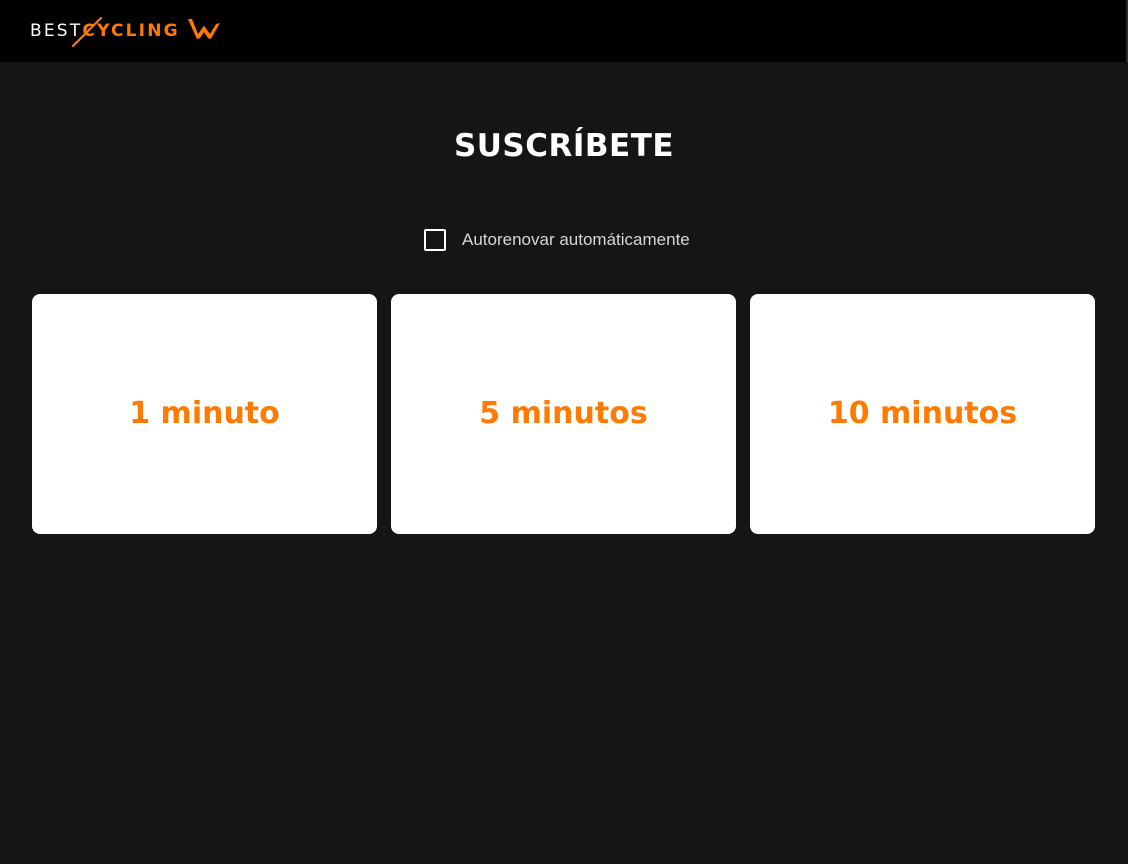 The height and width of the screenshot is (864, 1128). What do you see at coordinates (105, 31) in the screenshot?
I see `logo-wordmark: BESTCYCLING` at bounding box center [105, 31].